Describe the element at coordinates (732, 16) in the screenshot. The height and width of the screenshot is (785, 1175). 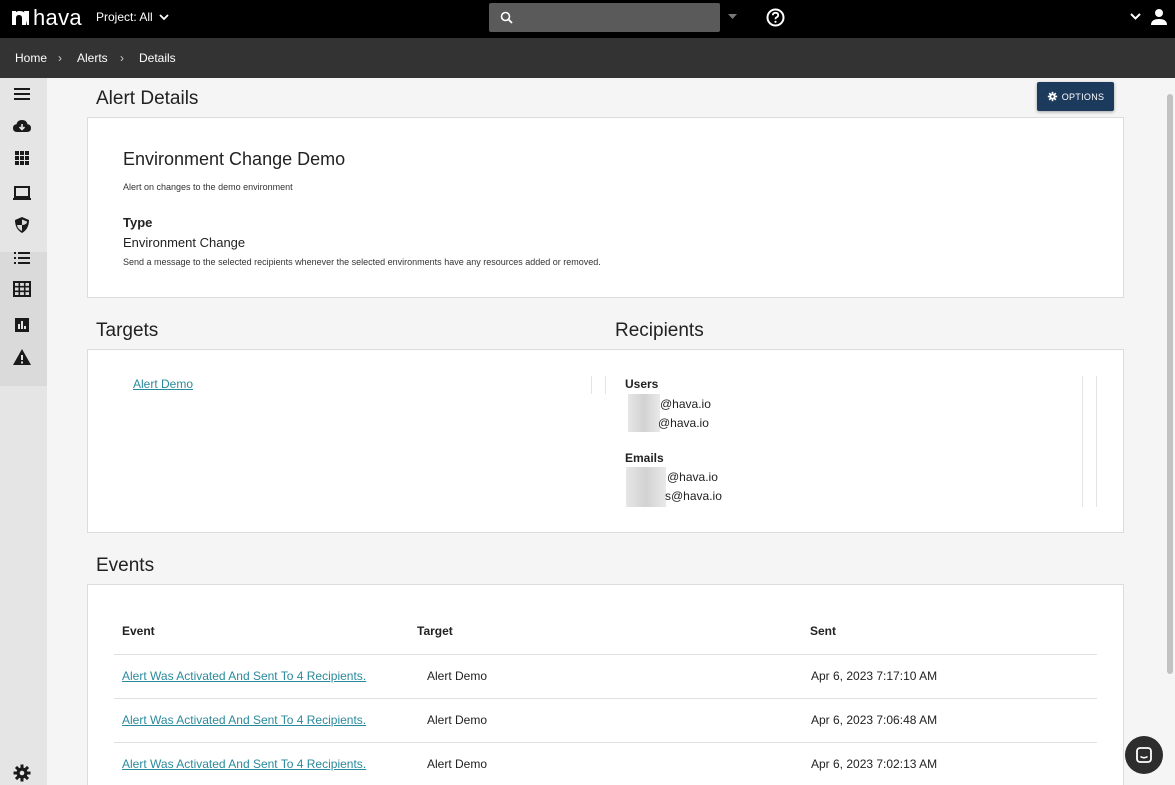
I see `search-dropdown-icon` at that location.